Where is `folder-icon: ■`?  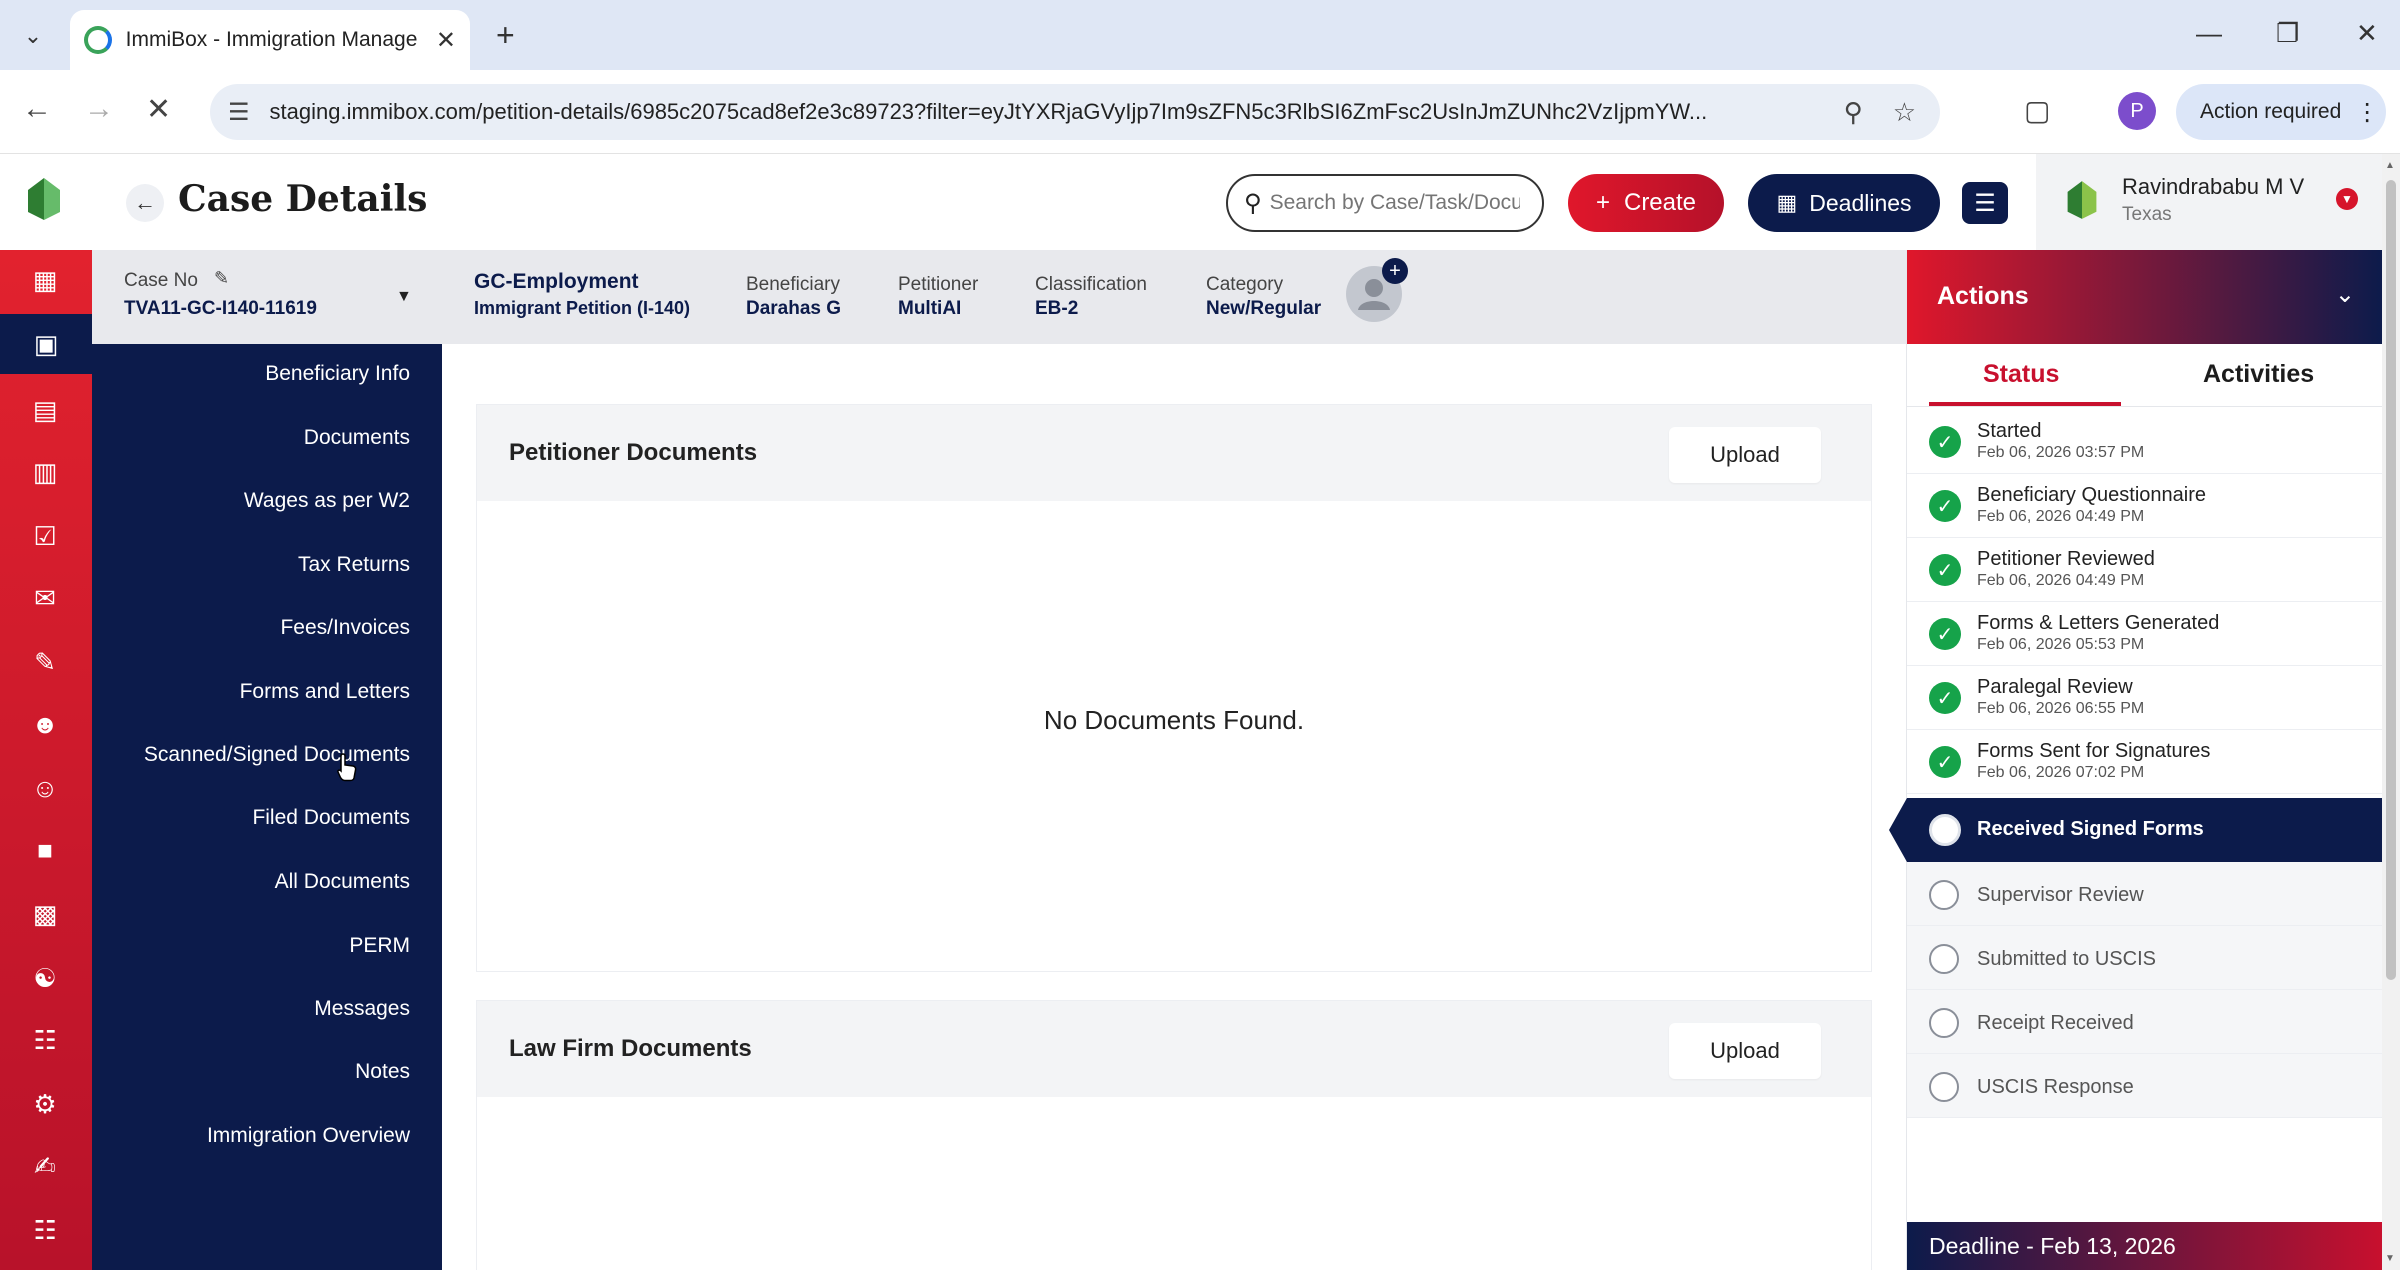 folder-icon: ■ is located at coordinates (45, 850).